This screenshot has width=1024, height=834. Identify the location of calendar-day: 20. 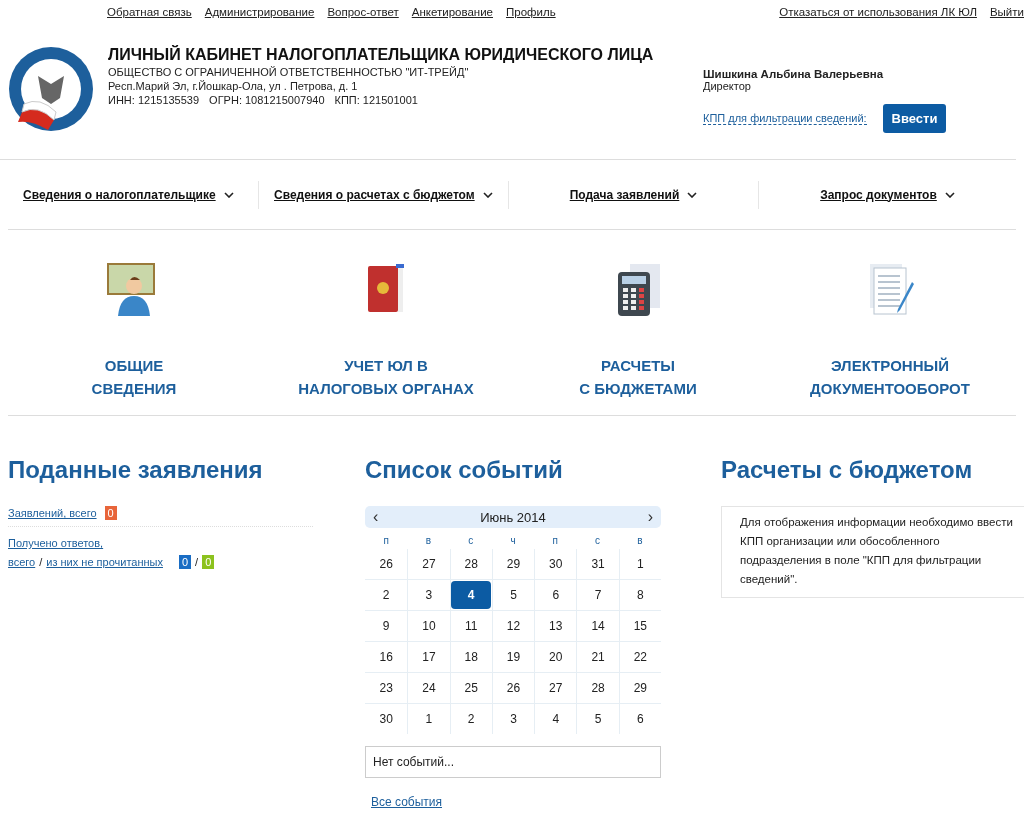
(556, 657).